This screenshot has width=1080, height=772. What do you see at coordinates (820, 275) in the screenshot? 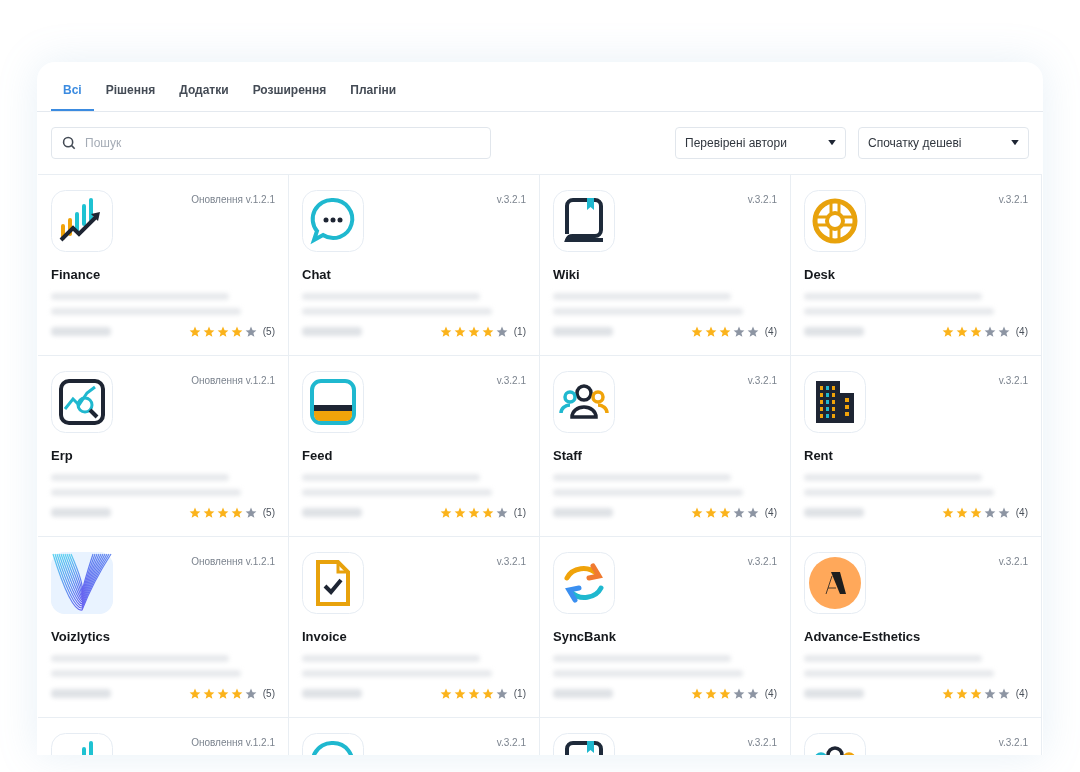
I see `app-name: Desk` at bounding box center [820, 275].